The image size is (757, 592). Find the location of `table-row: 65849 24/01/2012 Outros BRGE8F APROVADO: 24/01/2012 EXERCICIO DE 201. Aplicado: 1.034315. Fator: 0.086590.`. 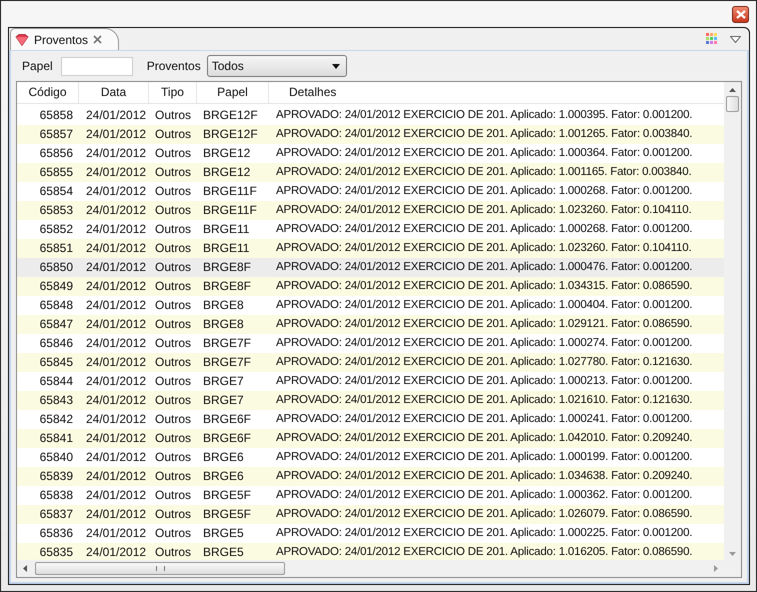

table-row: 65849 24/01/2012 Outros BRGE8F APROVADO: 24/01/2012 EXERCICIO DE 201. Aplicado: 1.034315. Fator: 0.086590. is located at coordinates (370, 286).